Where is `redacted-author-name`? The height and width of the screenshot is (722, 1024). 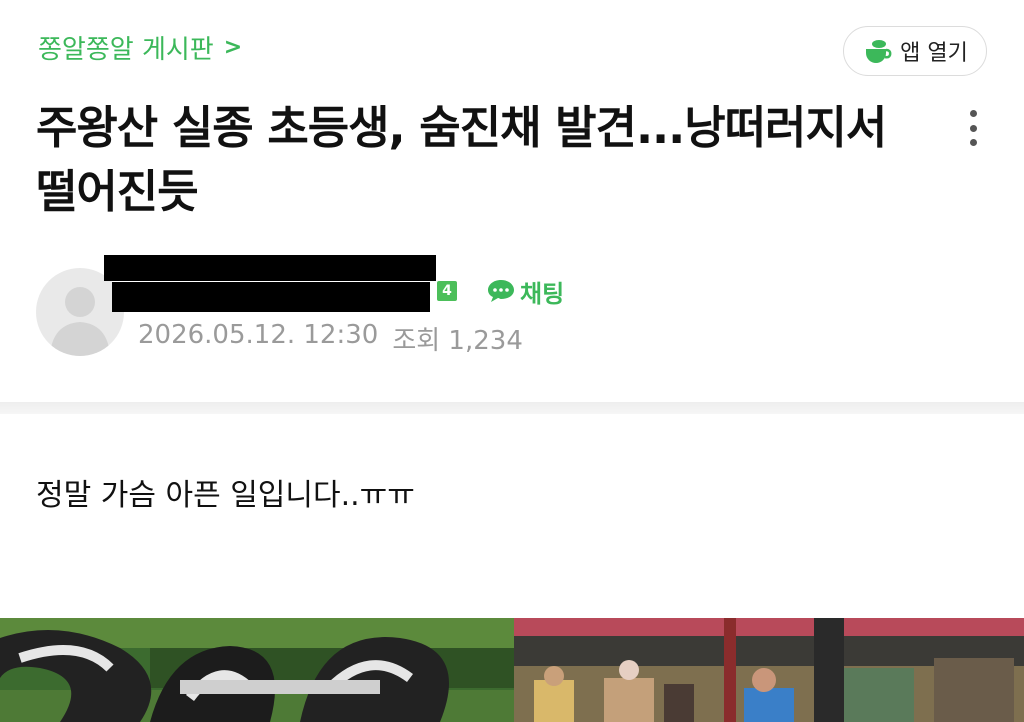 redacted-author-name is located at coordinates (270, 268).